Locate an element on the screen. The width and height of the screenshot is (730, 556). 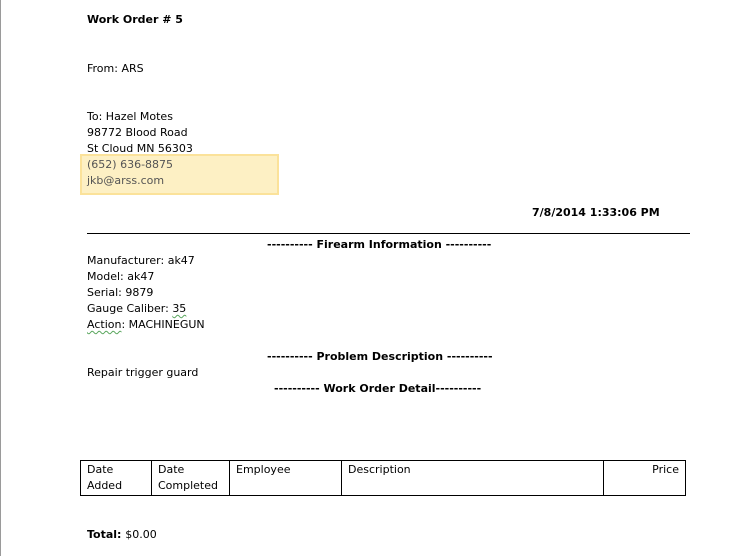
detail-section-heading: ---------- Work Order Detail---------- is located at coordinates (378, 388).